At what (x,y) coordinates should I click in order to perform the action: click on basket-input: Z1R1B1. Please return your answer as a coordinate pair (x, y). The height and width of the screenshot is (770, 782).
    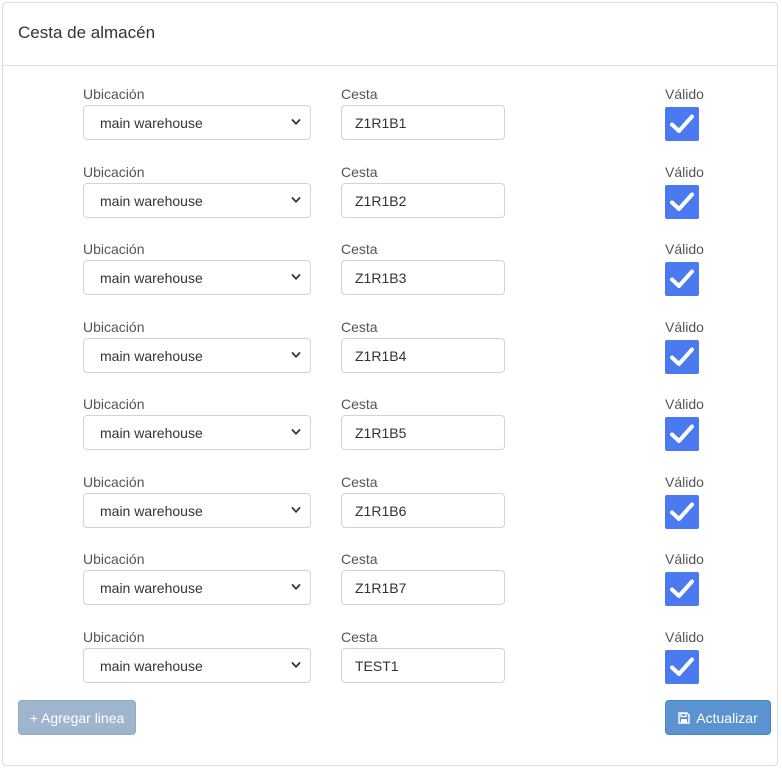
    Looking at the image, I should click on (423, 122).